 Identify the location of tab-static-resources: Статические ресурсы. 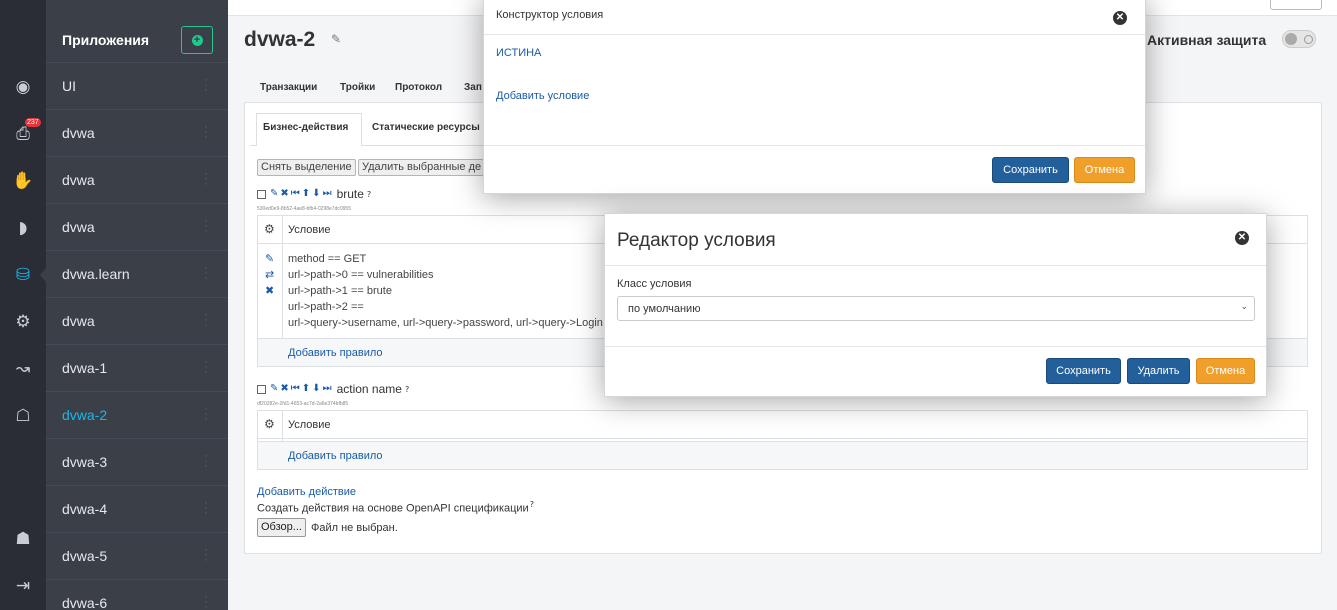
(426, 127).